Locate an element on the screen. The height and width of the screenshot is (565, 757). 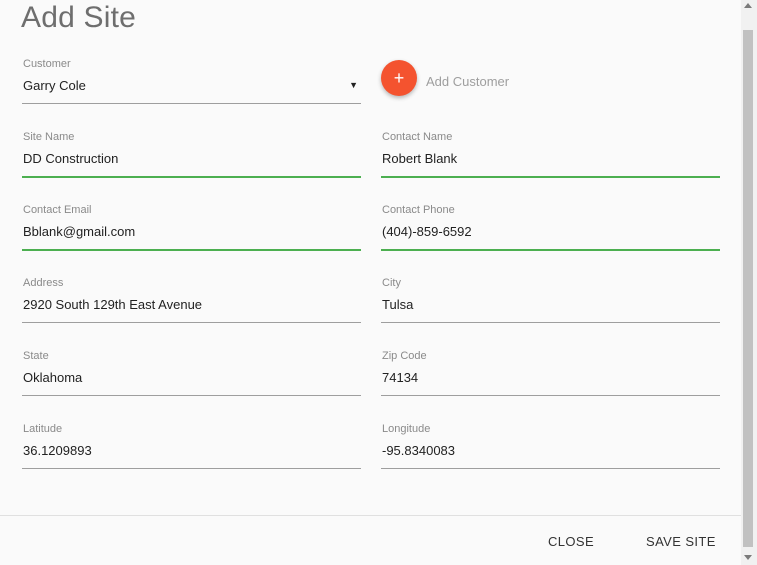
address-underline is located at coordinates (191, 322).